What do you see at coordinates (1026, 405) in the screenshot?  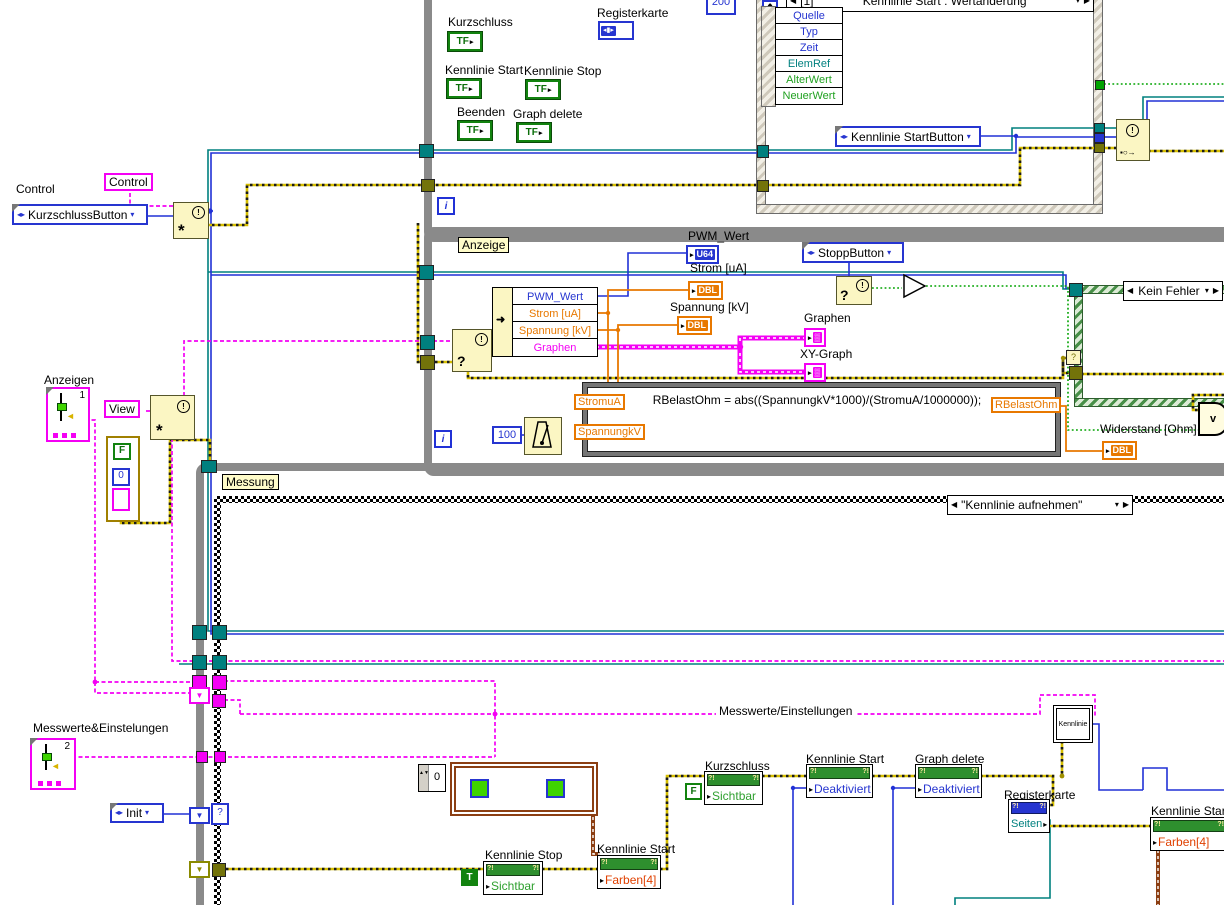 I see `formula-output-rbelastohm: RBelastOhm` at bounding box center [1026, 405].